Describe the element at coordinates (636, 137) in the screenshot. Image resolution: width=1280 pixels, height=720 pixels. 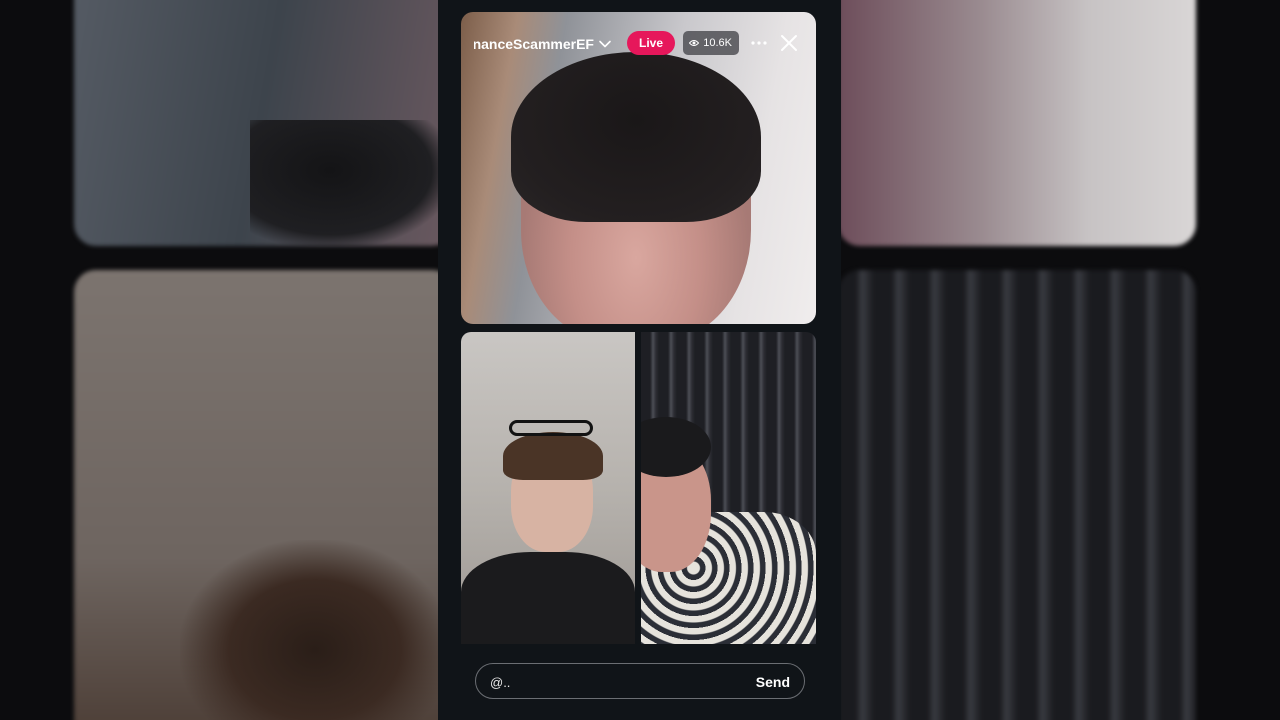
I see `host-hair` at that location.